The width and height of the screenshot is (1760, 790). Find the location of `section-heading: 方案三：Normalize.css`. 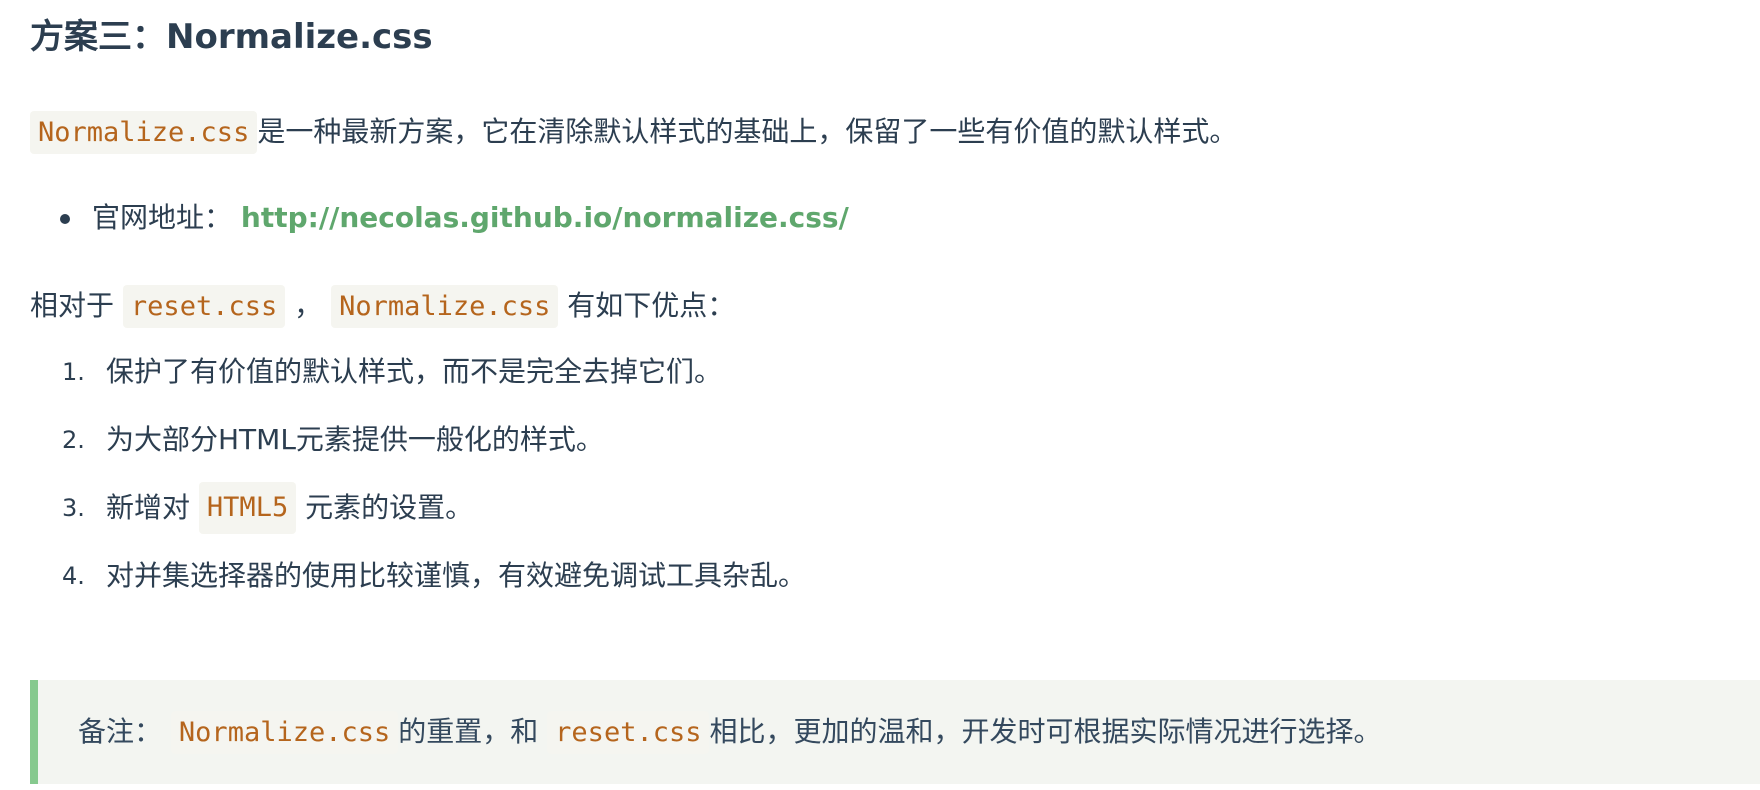

section-heading: 方案三：Normalize.css is located at coordinates (231, 37).